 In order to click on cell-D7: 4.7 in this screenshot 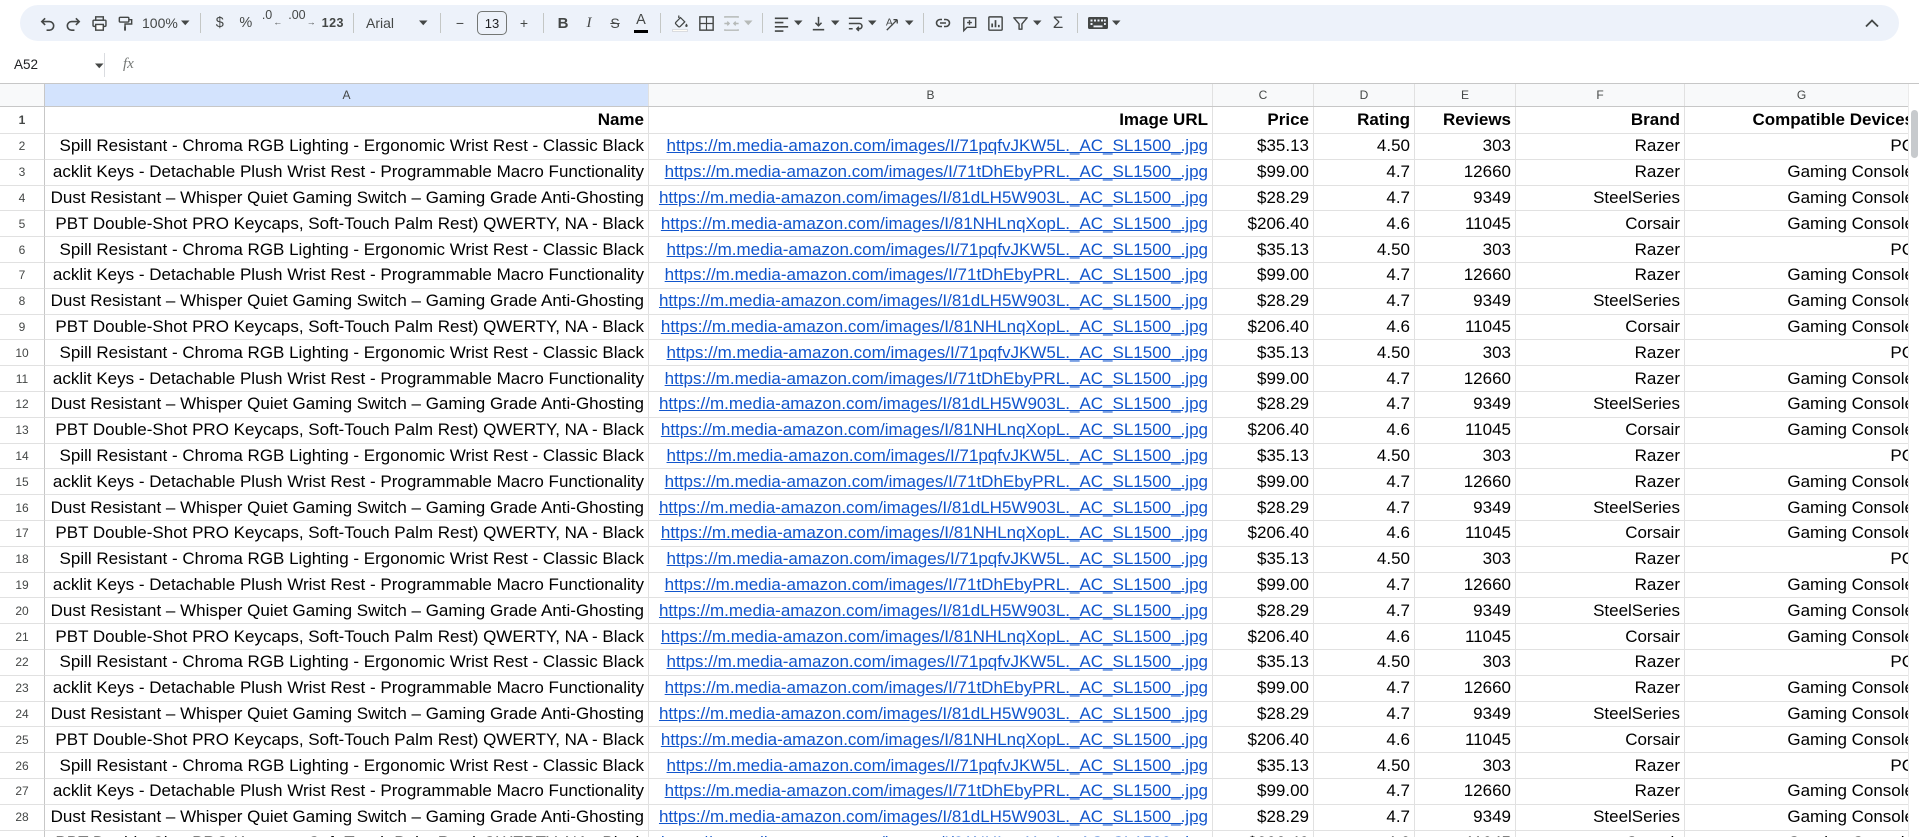, I will do `click(1364, 275)`.